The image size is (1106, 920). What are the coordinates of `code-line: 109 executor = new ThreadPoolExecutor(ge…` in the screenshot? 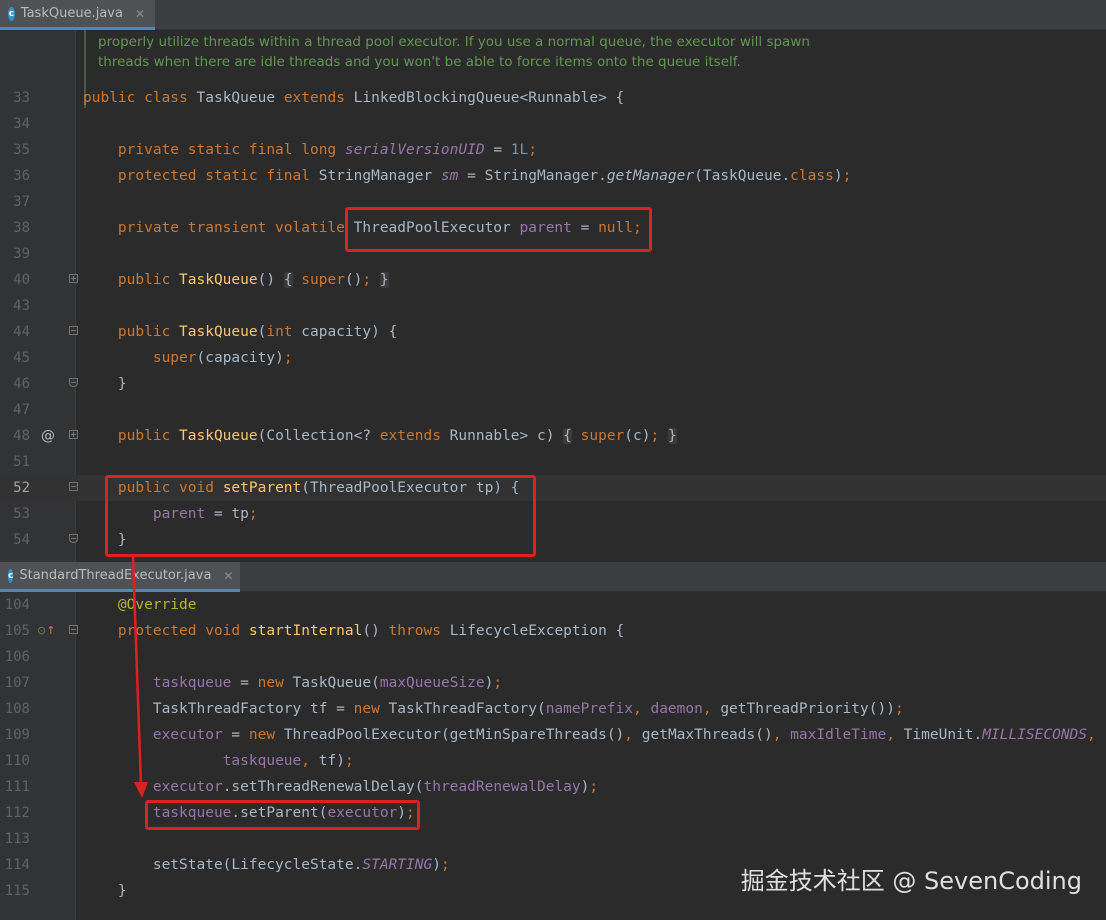 It's located at (553, 735).